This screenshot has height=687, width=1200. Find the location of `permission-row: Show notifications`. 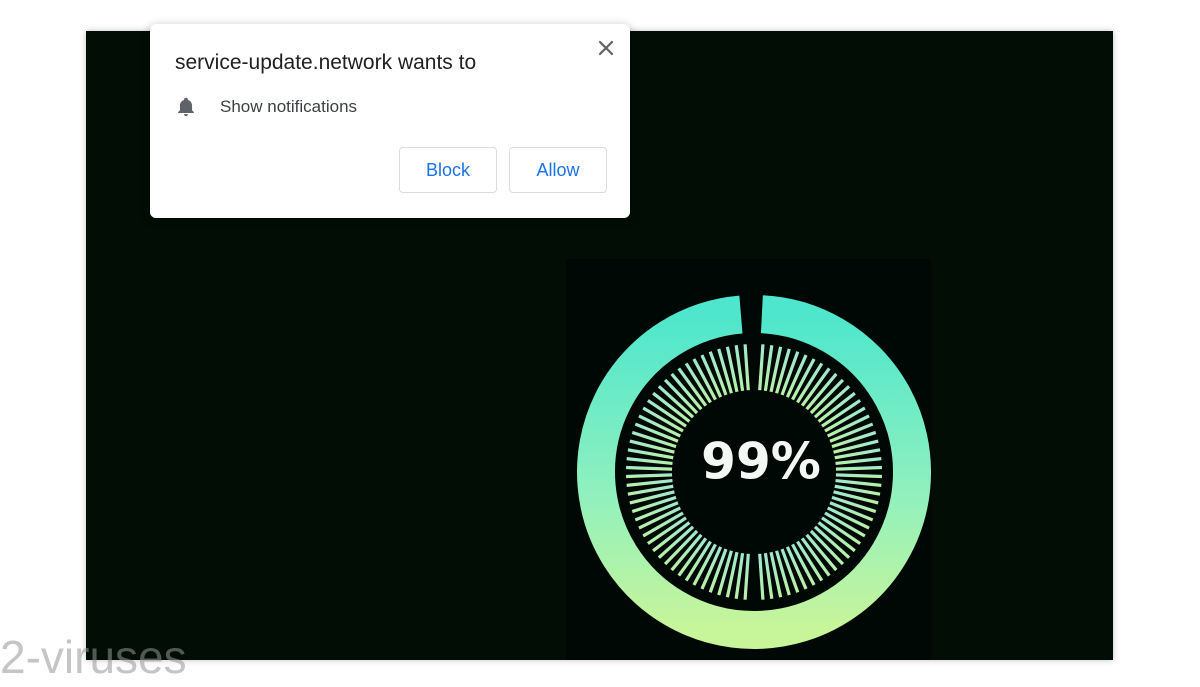

permission-row: Show notifications is located at coordinates (266, 107).